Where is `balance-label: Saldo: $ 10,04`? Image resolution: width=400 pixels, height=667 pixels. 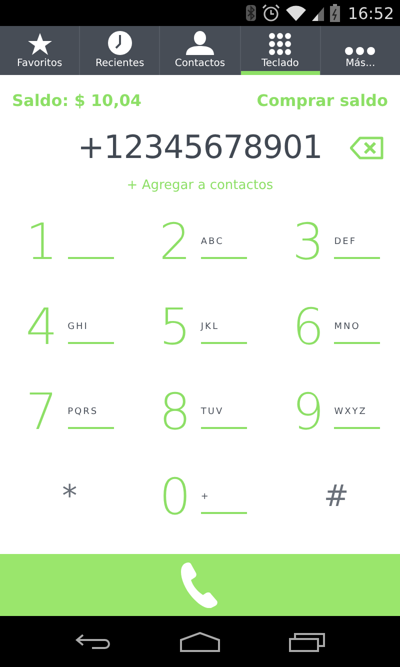 balance-label: Saldo: $ 10,04 is located at coordinates (77, 100).